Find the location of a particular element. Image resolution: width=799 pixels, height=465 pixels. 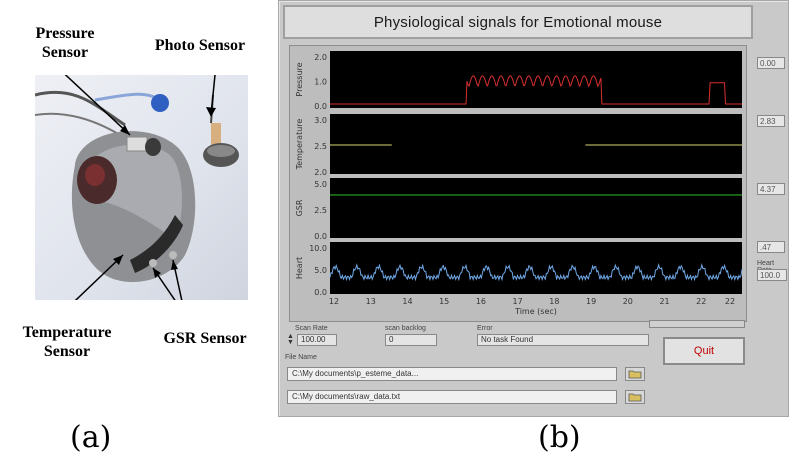

x-axis-label: Time (sec) is located at coordinates (535, 311).